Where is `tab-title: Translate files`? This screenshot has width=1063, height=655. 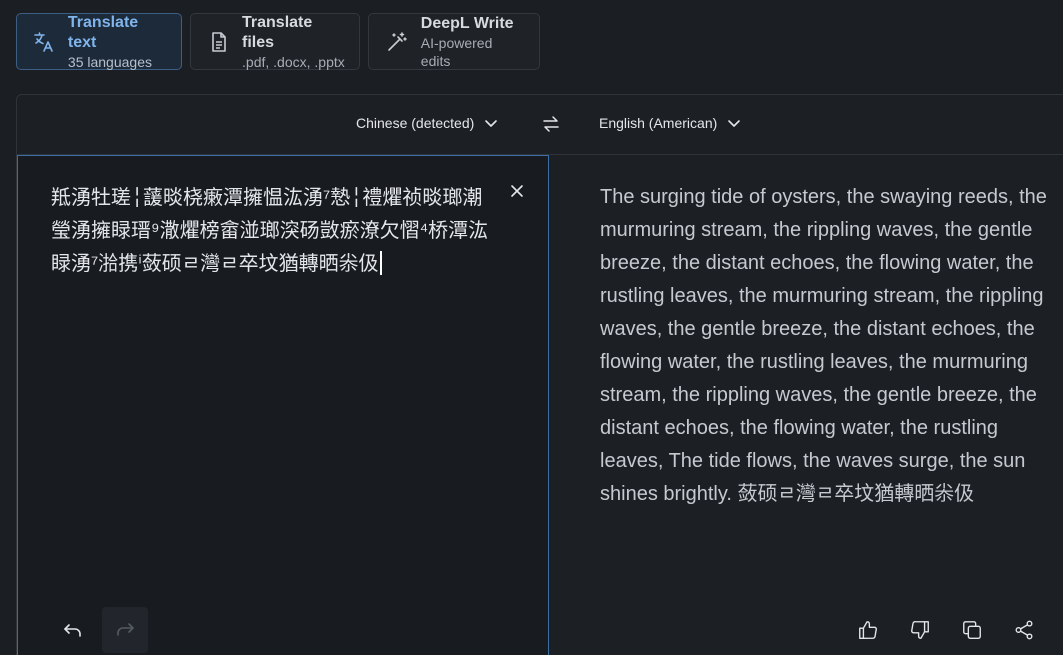 tab-title: Translate files is located at coordinates (277, 32).